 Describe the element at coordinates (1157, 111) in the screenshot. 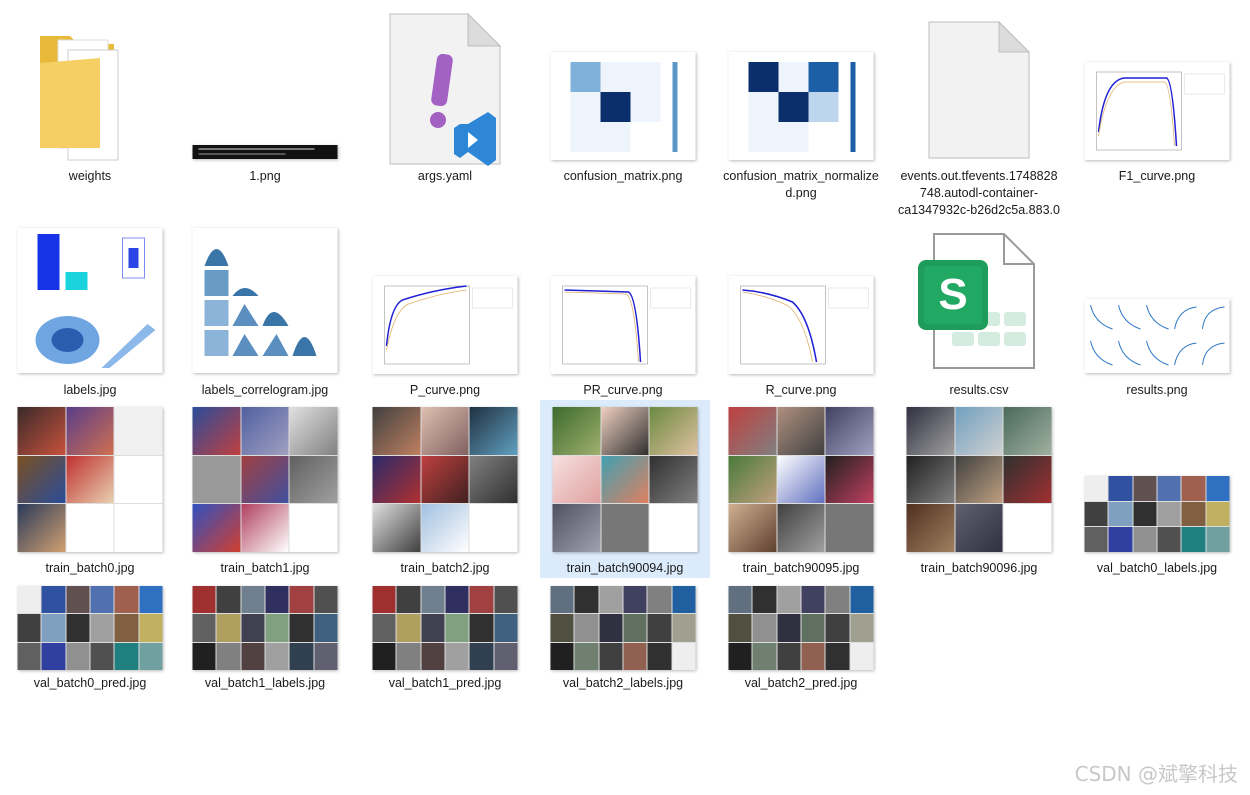

I see `f1-curve-thumbnail` at that location.